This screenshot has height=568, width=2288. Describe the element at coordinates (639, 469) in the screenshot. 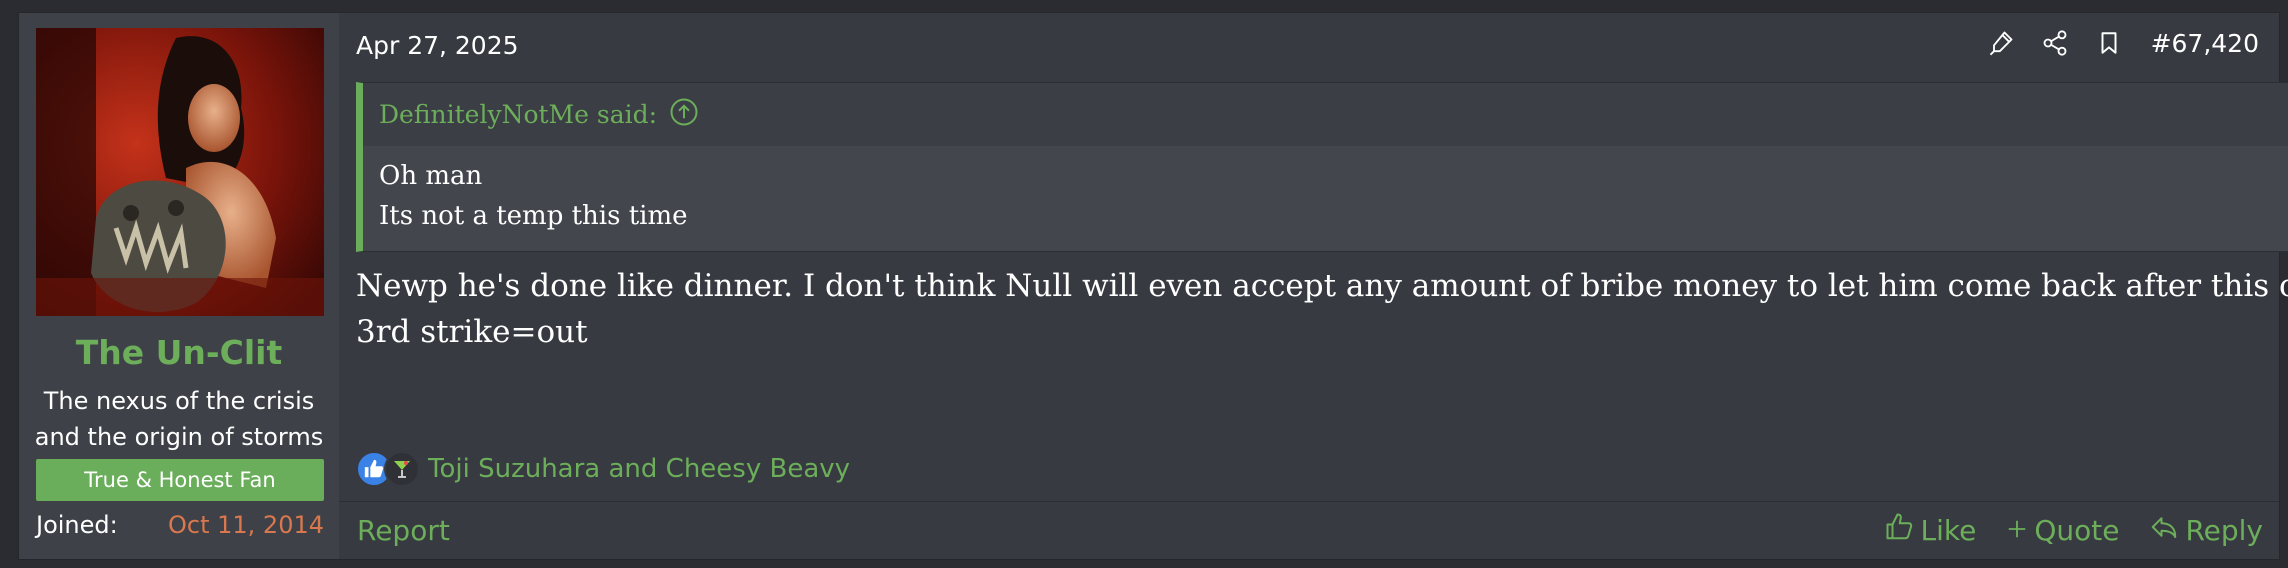

I see `reaction-names: Toji Suzuhara and Cheesy Beavy` at that location.